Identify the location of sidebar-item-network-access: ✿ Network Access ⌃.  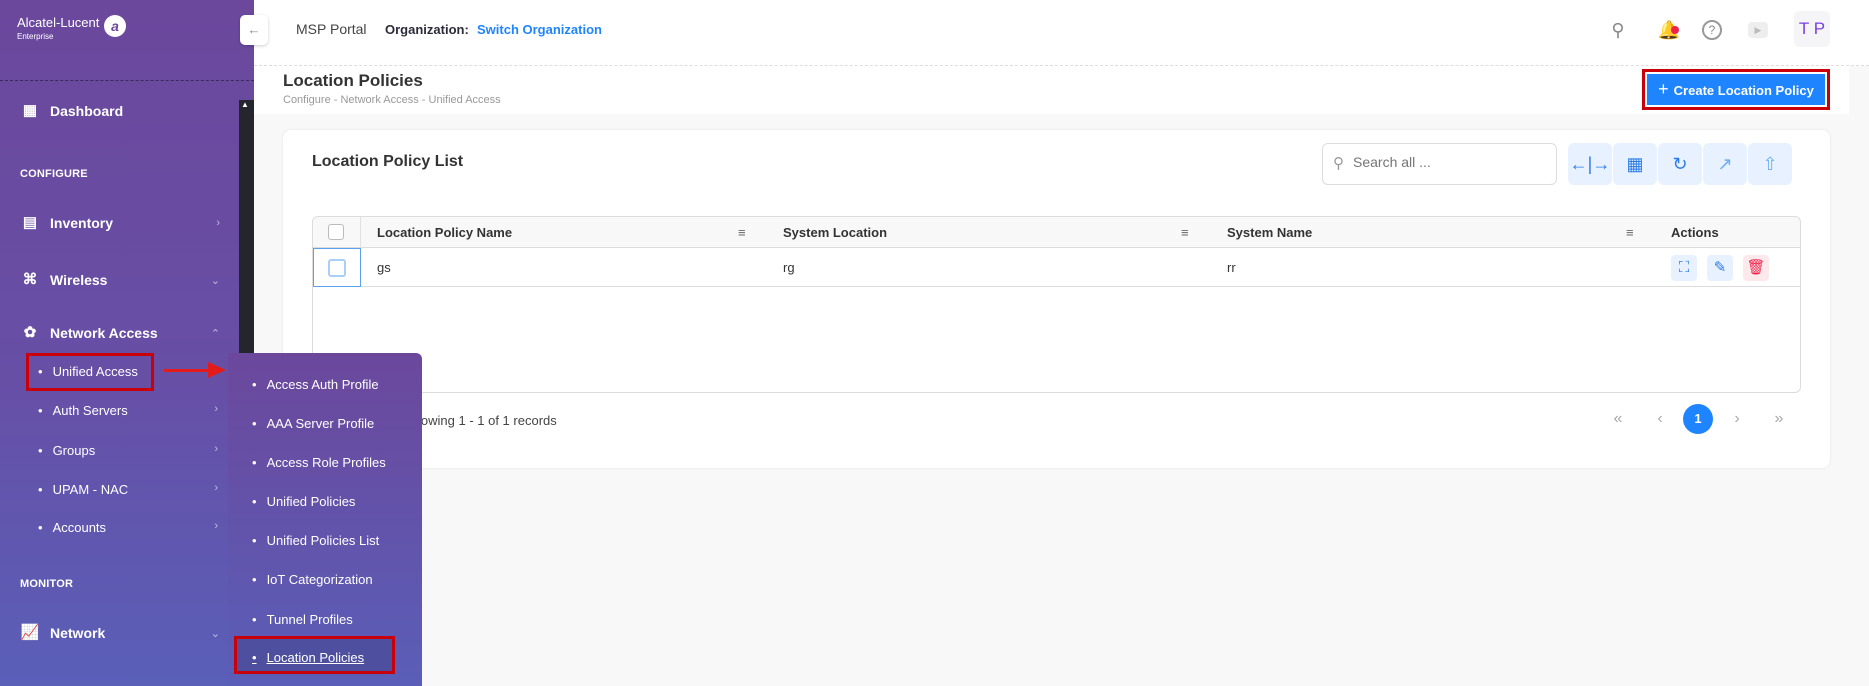
(120, 333).